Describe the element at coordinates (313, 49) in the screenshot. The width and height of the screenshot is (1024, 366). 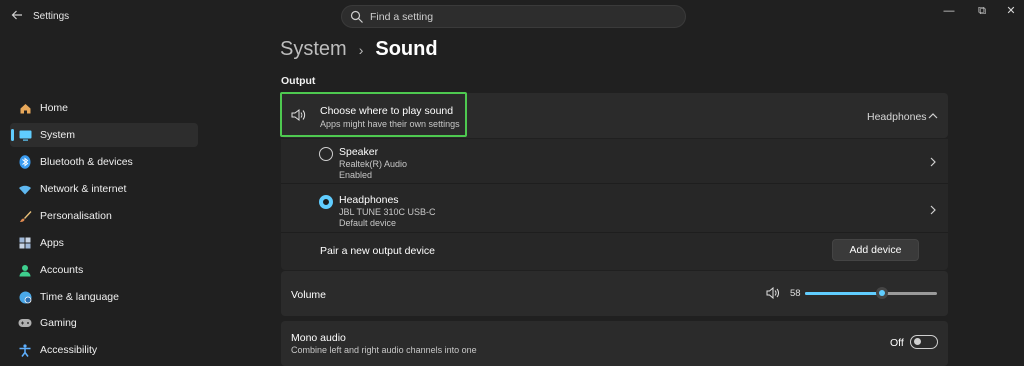
I see `breadcrumb-parent: System` at that location.